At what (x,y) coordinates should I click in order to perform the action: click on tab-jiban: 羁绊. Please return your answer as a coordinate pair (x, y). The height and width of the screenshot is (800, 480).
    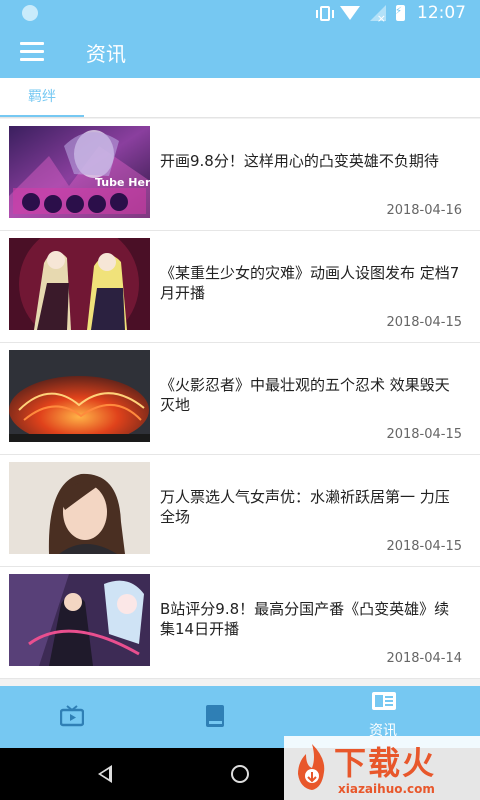
    Looking at the image, I should click on (42, 98).